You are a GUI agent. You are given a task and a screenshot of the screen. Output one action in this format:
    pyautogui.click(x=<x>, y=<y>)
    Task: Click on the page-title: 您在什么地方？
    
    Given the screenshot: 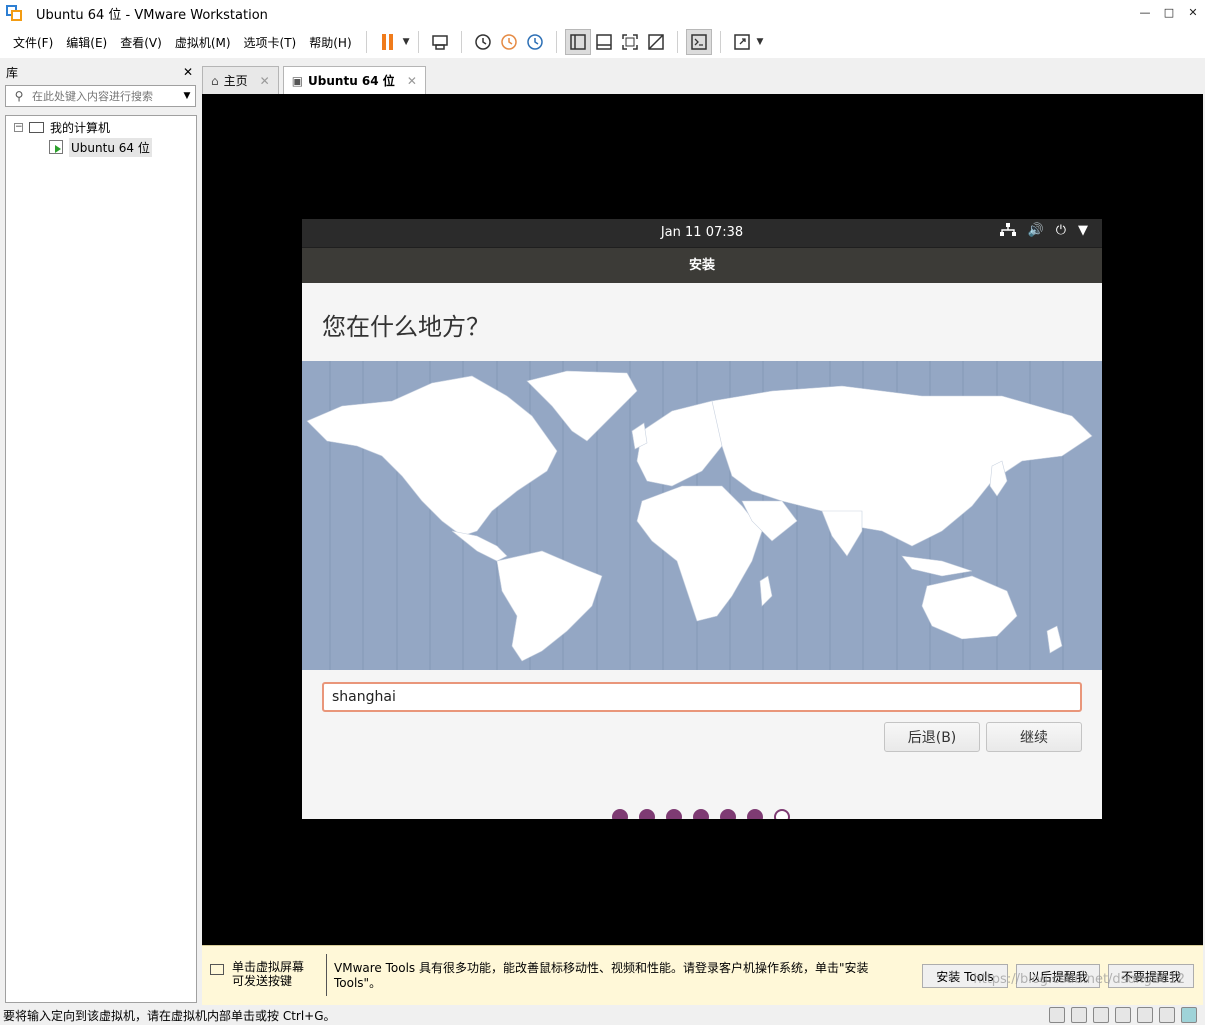 What is the action you would take?
    pyautogui.click(x=406, y=327)
    